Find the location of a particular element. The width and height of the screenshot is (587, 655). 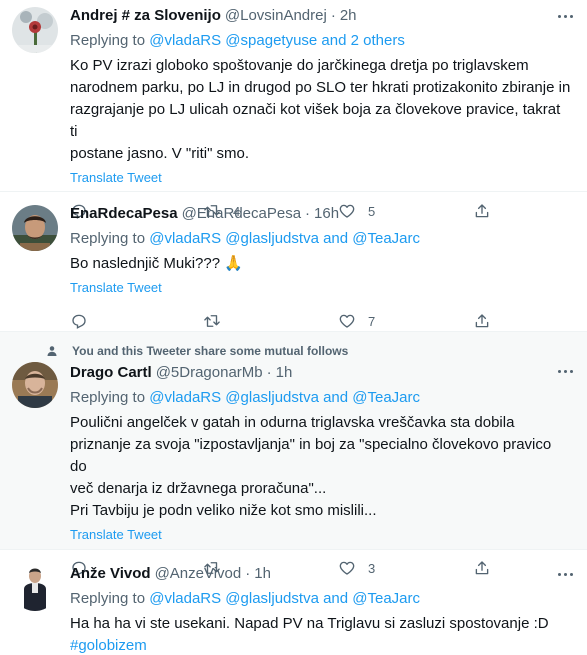

tweet-text-line: Bo naslednjič Muki??? 🙏 is located at coordinates (156, 263).